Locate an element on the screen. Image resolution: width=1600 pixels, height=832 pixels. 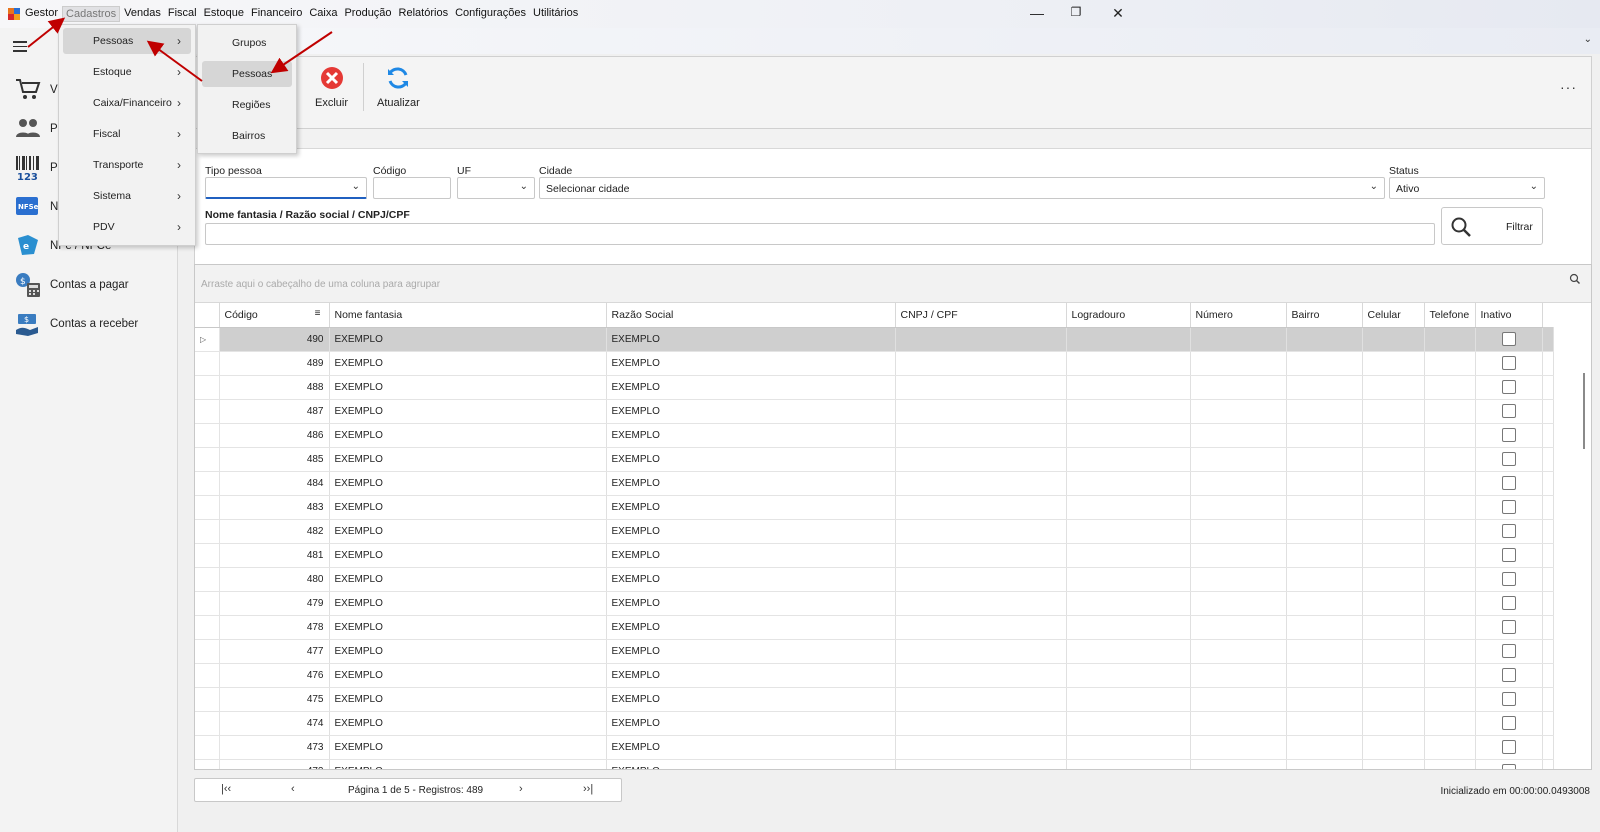
first-page-icon: |‹‹ is located at coordinates (226, 789).